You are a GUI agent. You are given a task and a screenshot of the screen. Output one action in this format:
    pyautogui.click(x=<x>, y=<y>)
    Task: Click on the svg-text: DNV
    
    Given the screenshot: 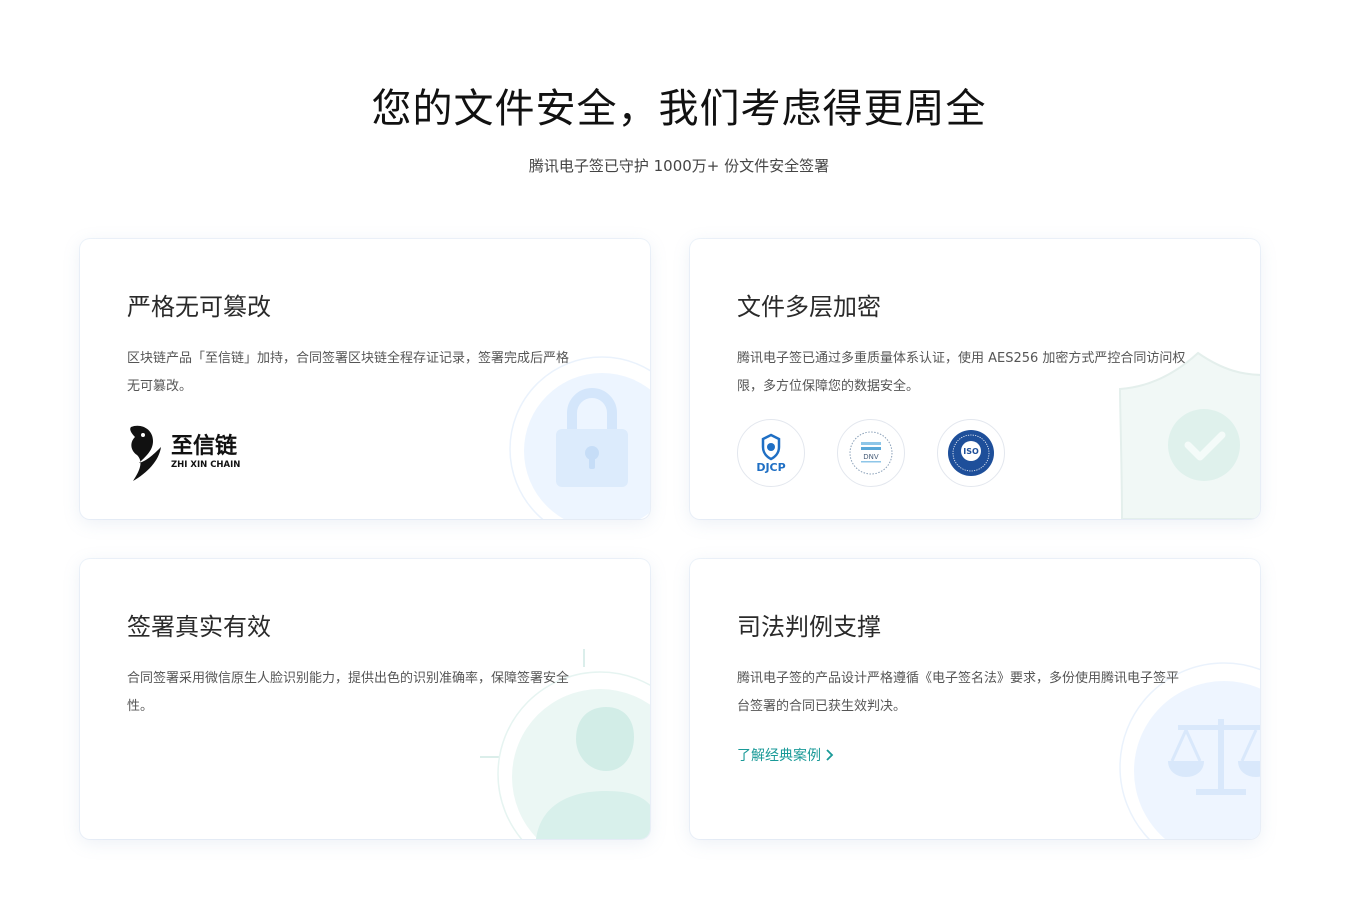 What is the action you would take?
    pyautogui.click(x=871, y=457)
    